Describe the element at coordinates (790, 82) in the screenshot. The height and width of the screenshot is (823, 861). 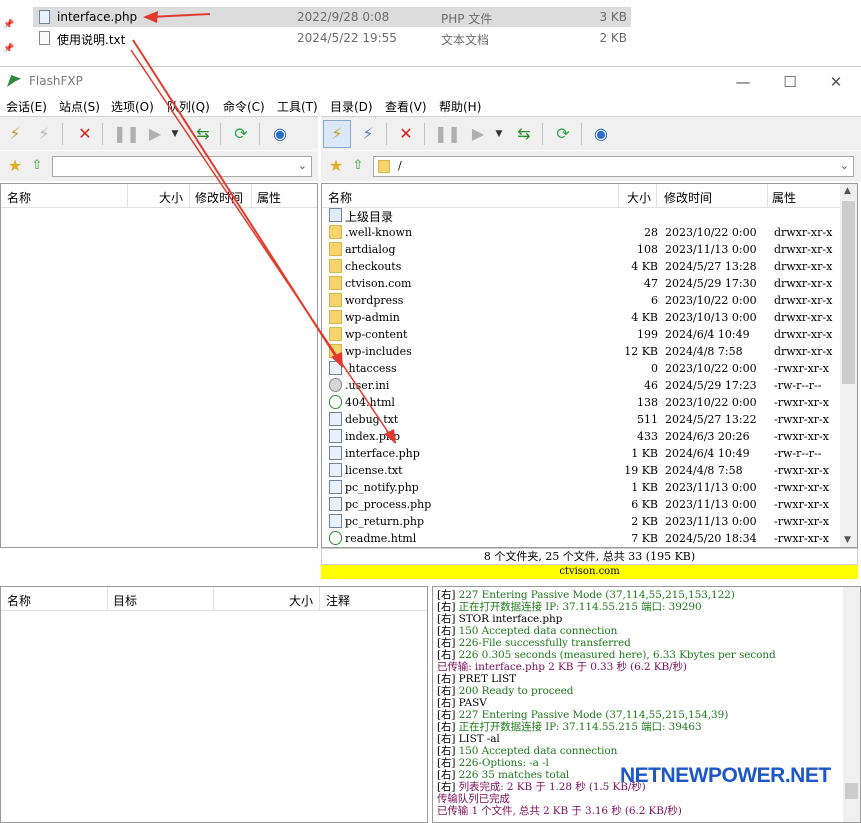
I see `maximize-button: ☐` at that location.